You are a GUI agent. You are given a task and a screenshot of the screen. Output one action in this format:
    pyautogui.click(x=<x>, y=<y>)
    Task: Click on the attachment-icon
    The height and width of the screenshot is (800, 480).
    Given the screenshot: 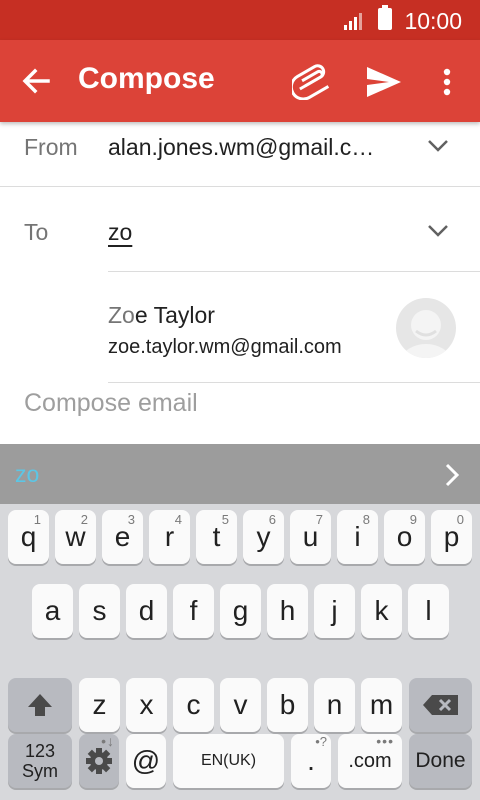 What is the action you would take?
    pyautogui.click(x=312, y=82)
    